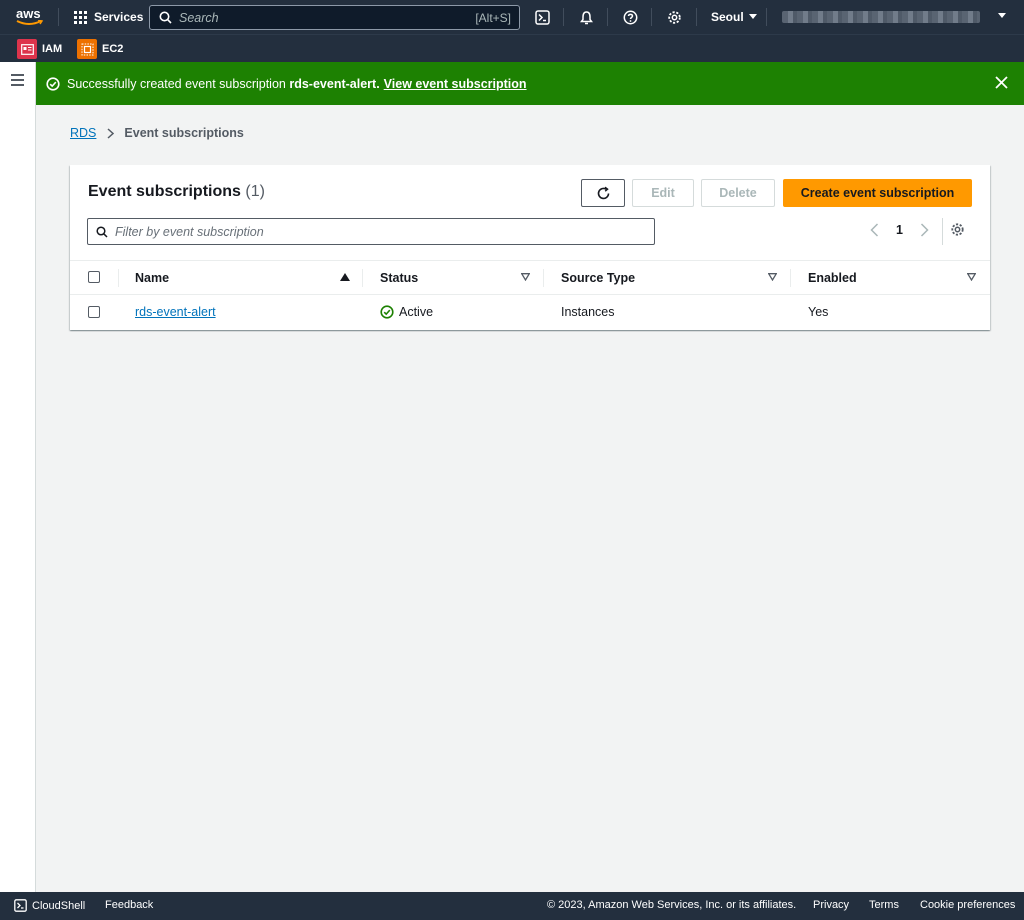 This screenshot has width=1024, height=920. I want to click on table-header: Name Status Source Type Enabled, so click(530, 277).